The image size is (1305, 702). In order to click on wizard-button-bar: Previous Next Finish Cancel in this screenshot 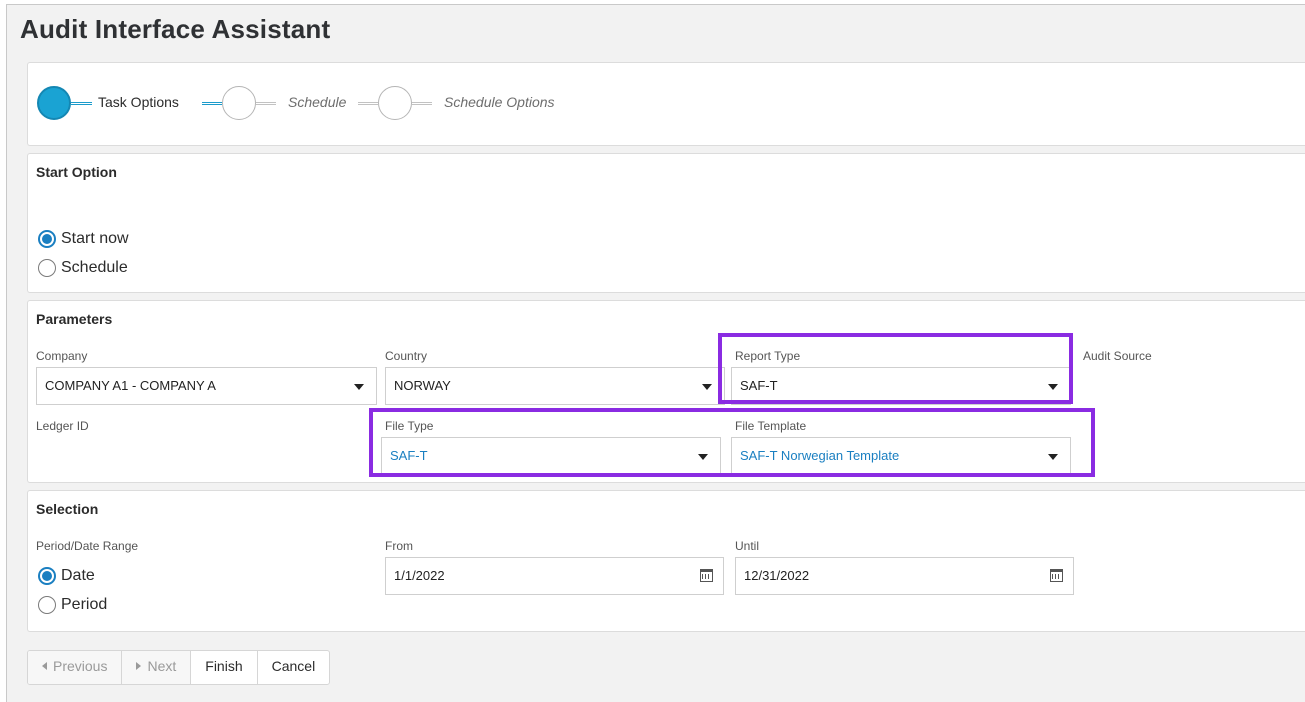, I will do `click(179, 667)`.